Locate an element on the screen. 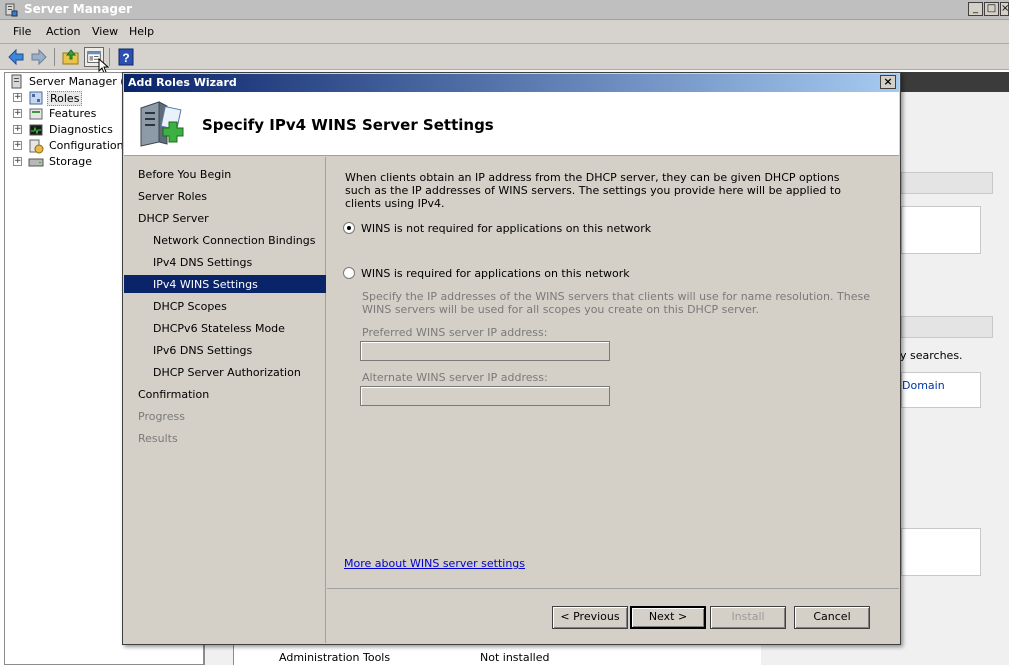  minimize-button: _ is located at coordinates (975, 9).